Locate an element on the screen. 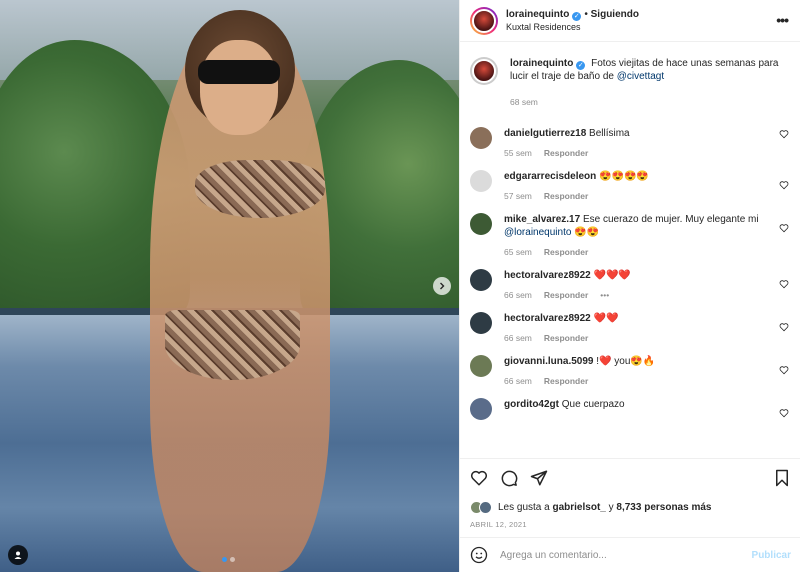  likes-user: gabrielsot_ is located at coordinates (578, 507).